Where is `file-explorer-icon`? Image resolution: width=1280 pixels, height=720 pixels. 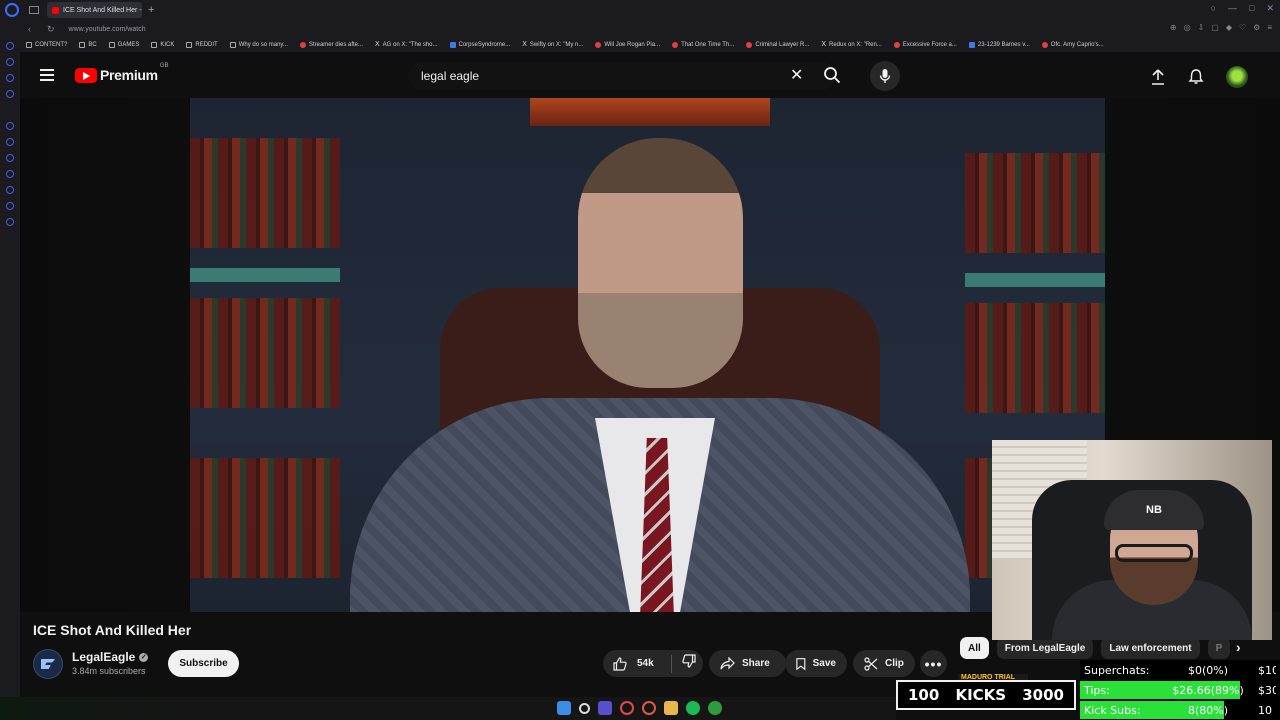
file-explorer-icon is located at coordinates (671, 708).